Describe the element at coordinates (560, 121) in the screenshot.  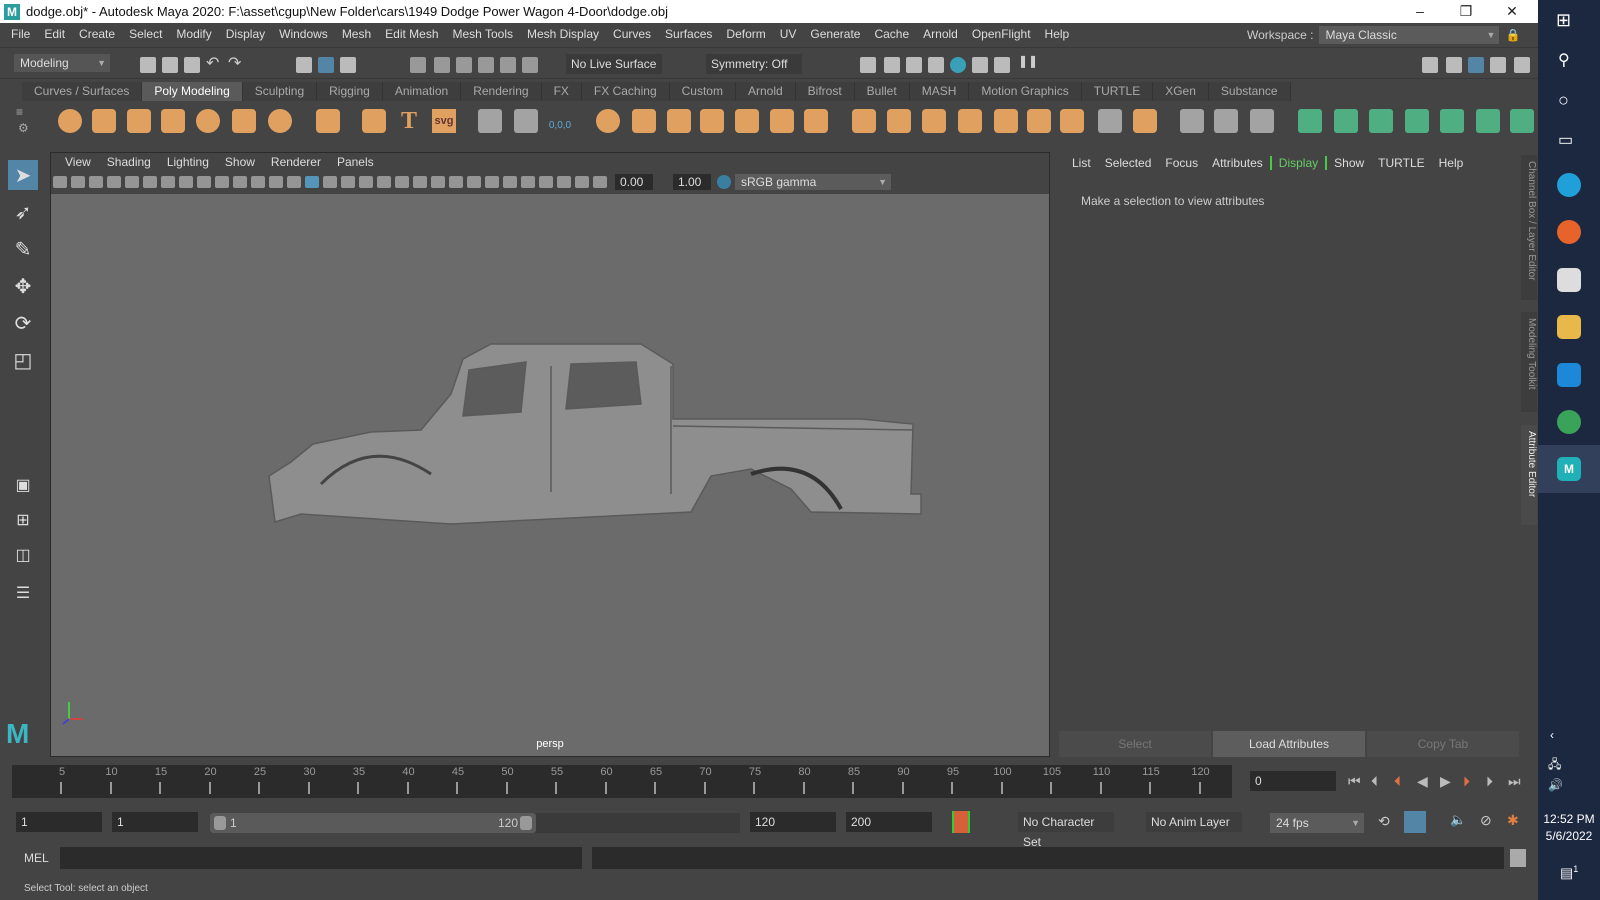
I see `shelf-snap-together-icon: 0,0,0` at that location.